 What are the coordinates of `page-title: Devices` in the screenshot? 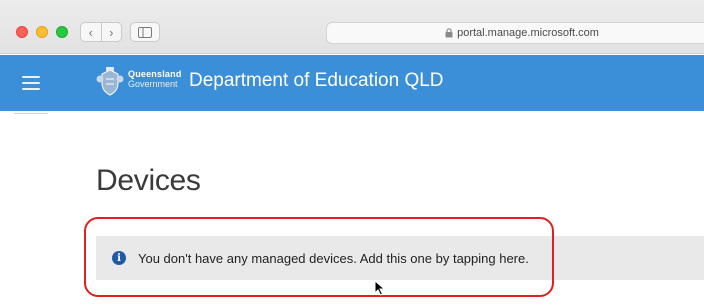 It's located at (148, 180).